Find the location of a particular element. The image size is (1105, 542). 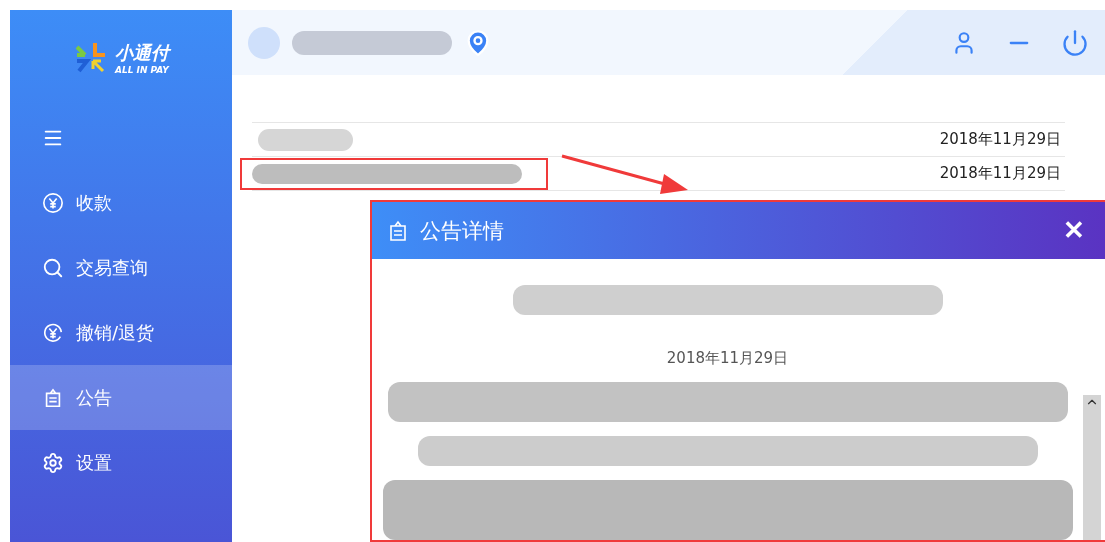

close-button: ✕ is located at coordinates (1074, 230).